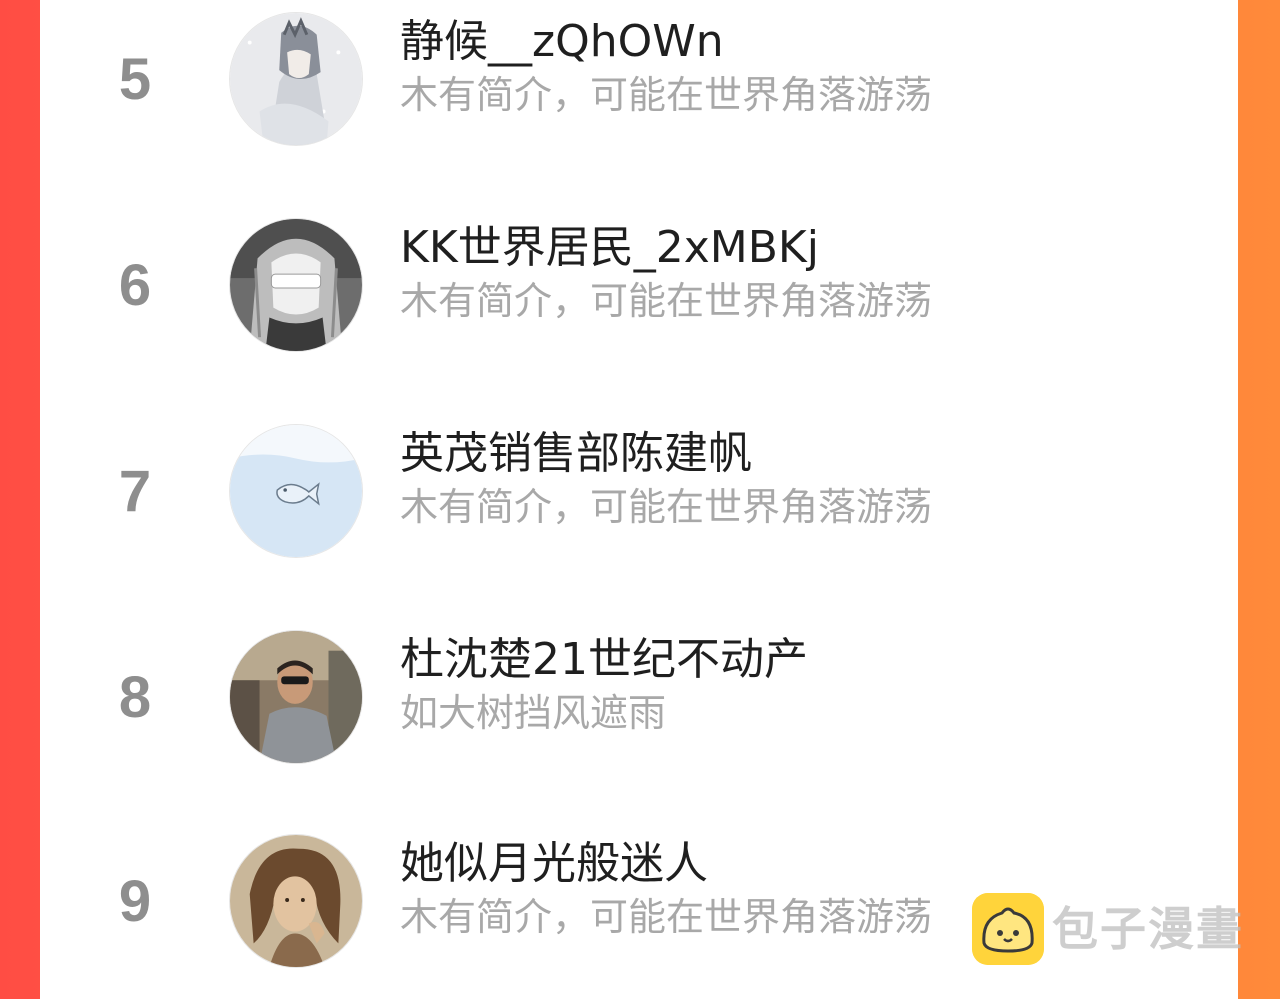 The image size is (1280, 999). I want to click on rank-number: 7, so click(135, 491).